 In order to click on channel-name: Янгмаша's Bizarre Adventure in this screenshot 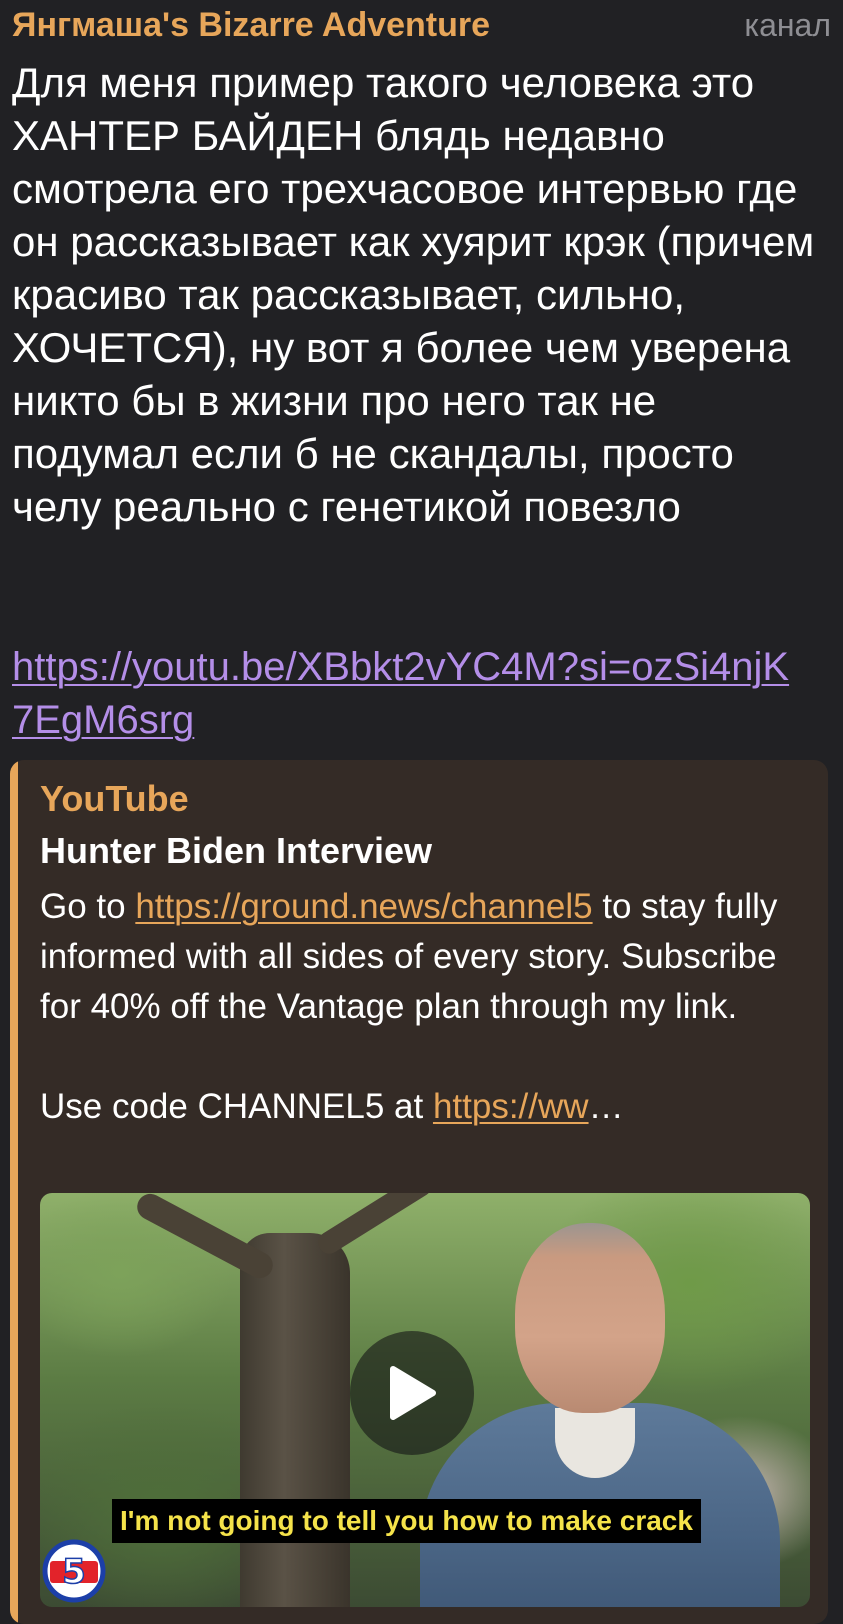, I will do `click(251, 25)`.